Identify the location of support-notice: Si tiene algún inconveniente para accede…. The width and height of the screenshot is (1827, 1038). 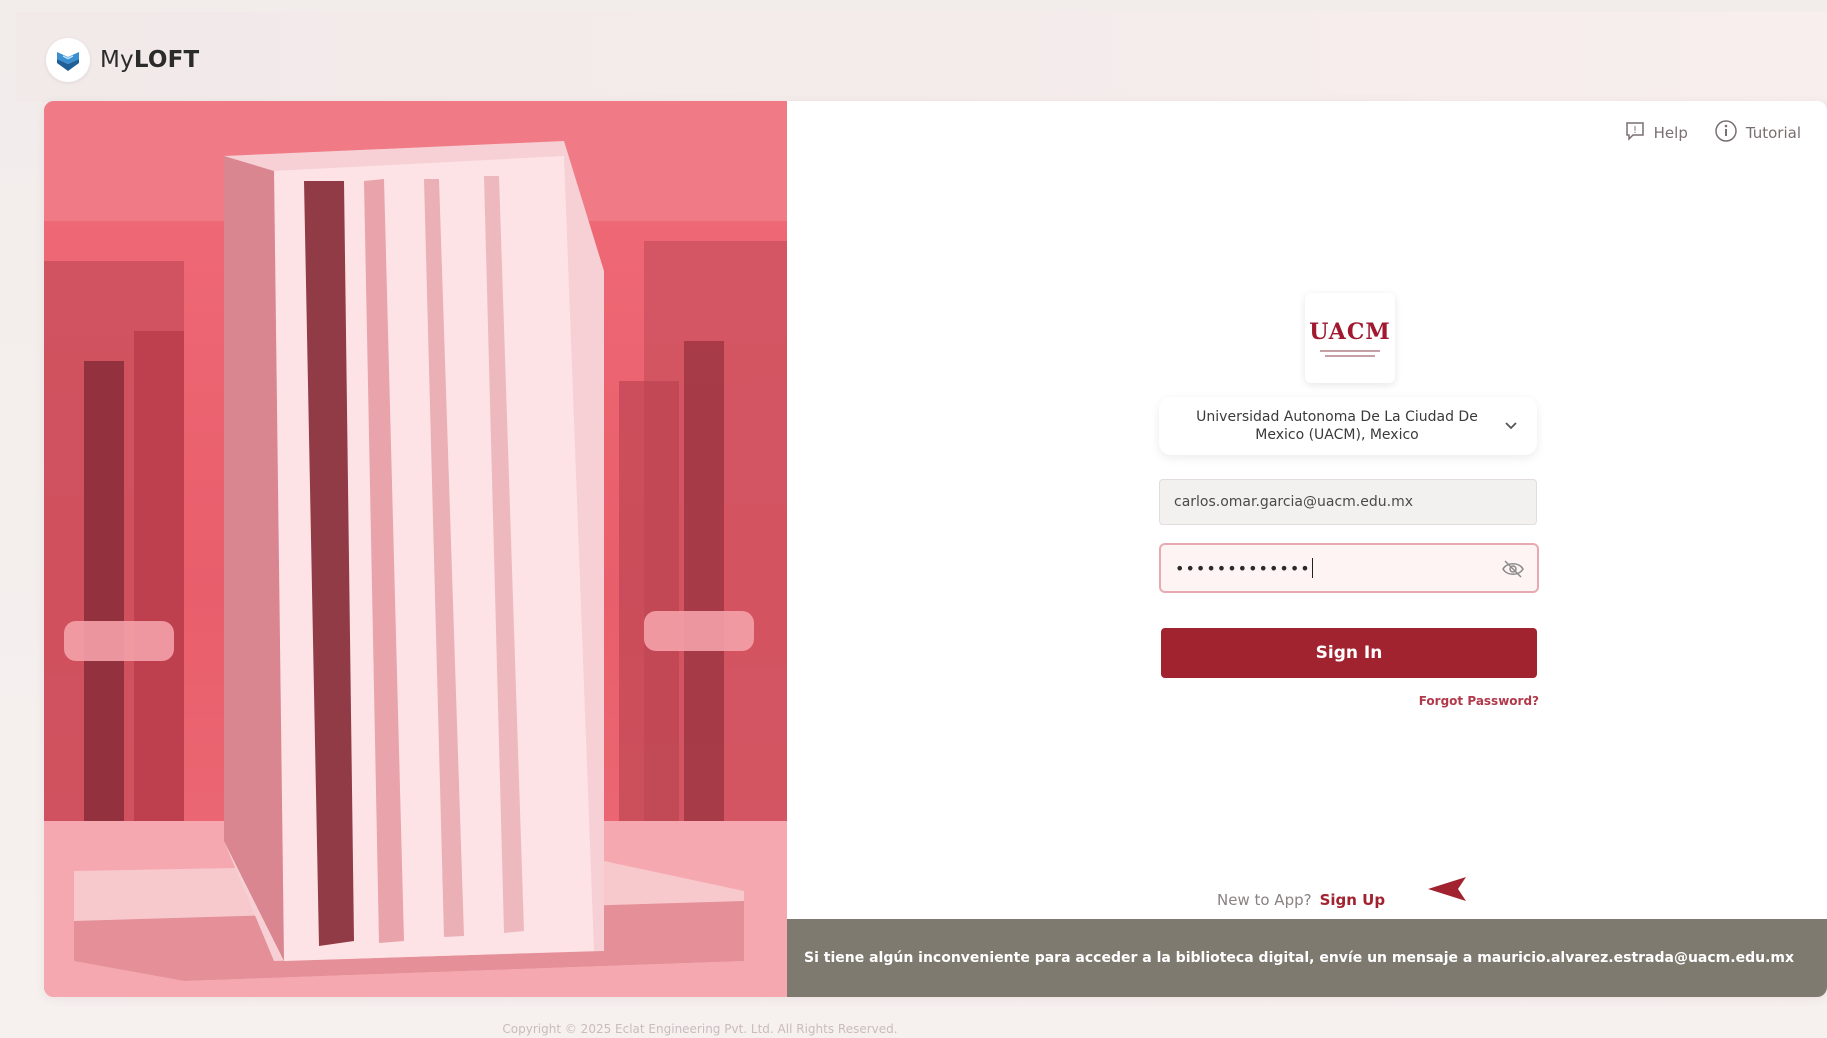
(1307, 958).